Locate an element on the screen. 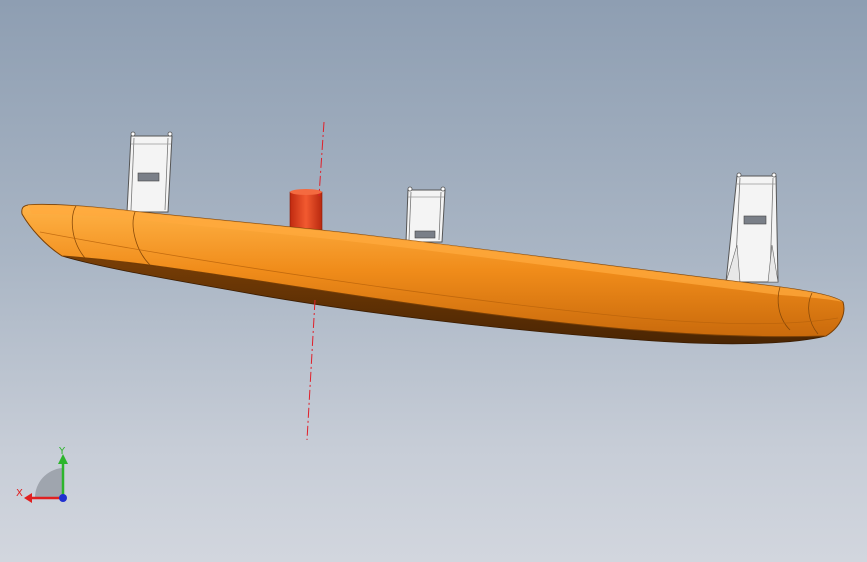  x-axis-label: X is located at coordinates (19, 493).